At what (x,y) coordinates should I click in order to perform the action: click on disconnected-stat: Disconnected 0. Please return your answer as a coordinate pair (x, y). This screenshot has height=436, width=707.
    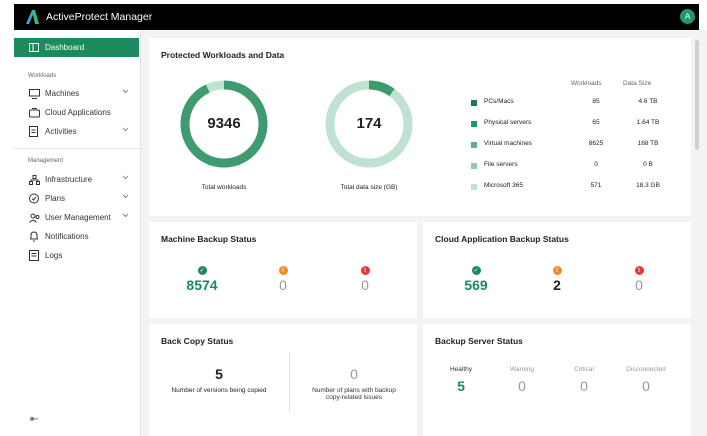
    Looking at the image, I should click on (646, 380).